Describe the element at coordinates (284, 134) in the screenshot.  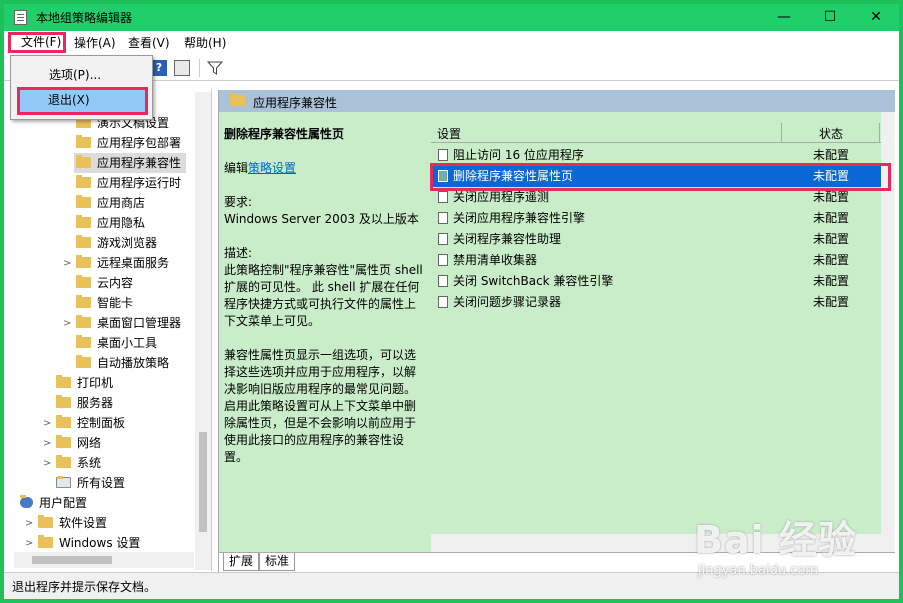
I see `description-title: 删除程序兼容性属性页` at that location.